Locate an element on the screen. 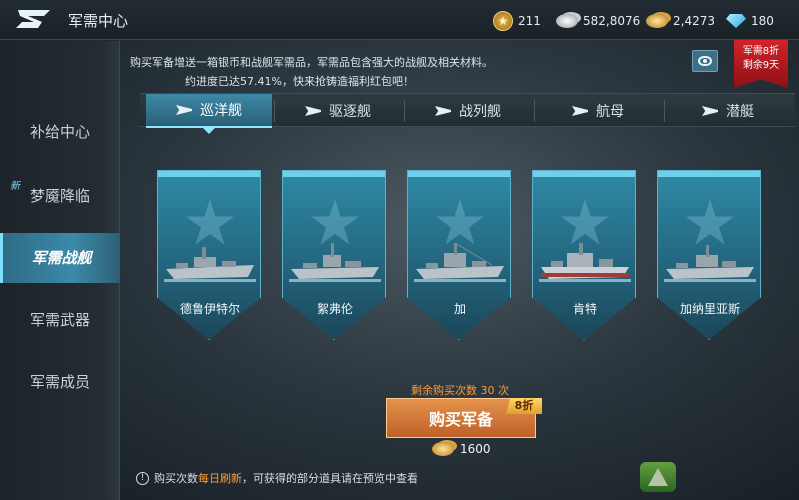 The image size is (799, 500). back-logo-icon is located at coordinates (33, 19).